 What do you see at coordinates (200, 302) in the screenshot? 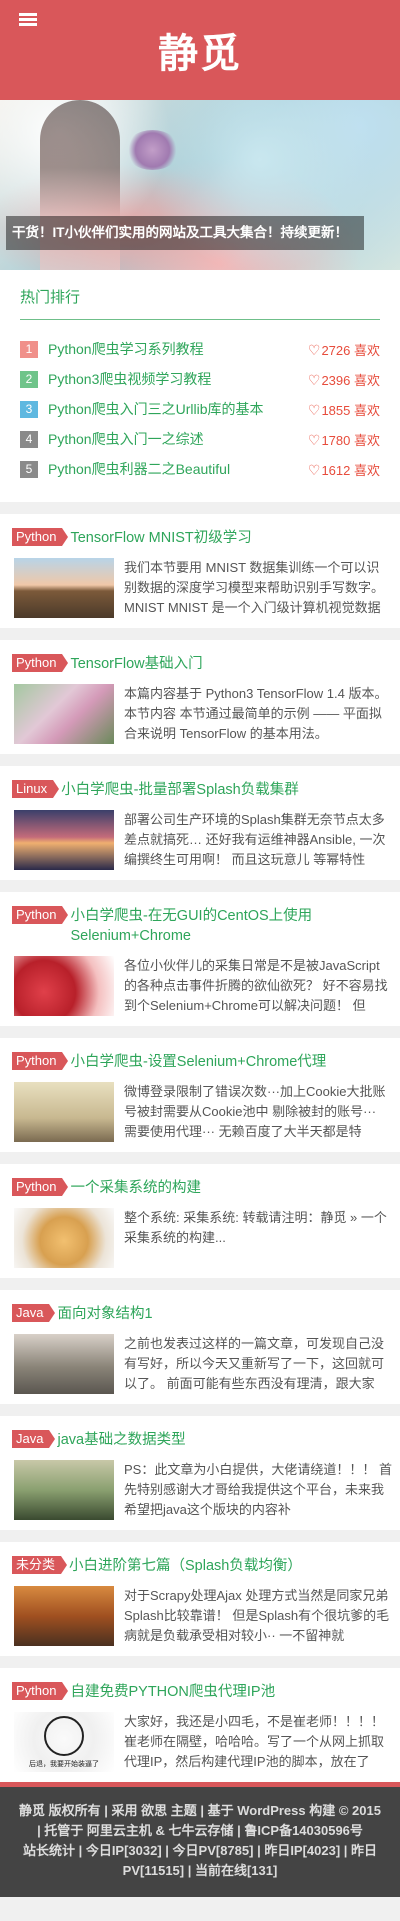
I see `hot-ranking-title: 热门排行` at bounding box center [200, 302].